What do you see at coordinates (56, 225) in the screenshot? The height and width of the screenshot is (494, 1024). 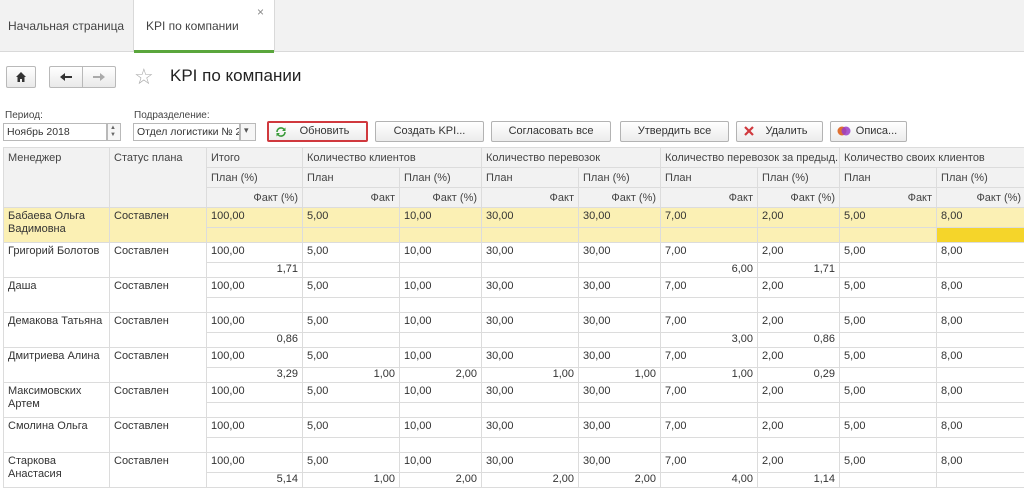 I see `manager-name-cell: Бабаева Ольга Вадимовна` at bounding box center [56, 225].